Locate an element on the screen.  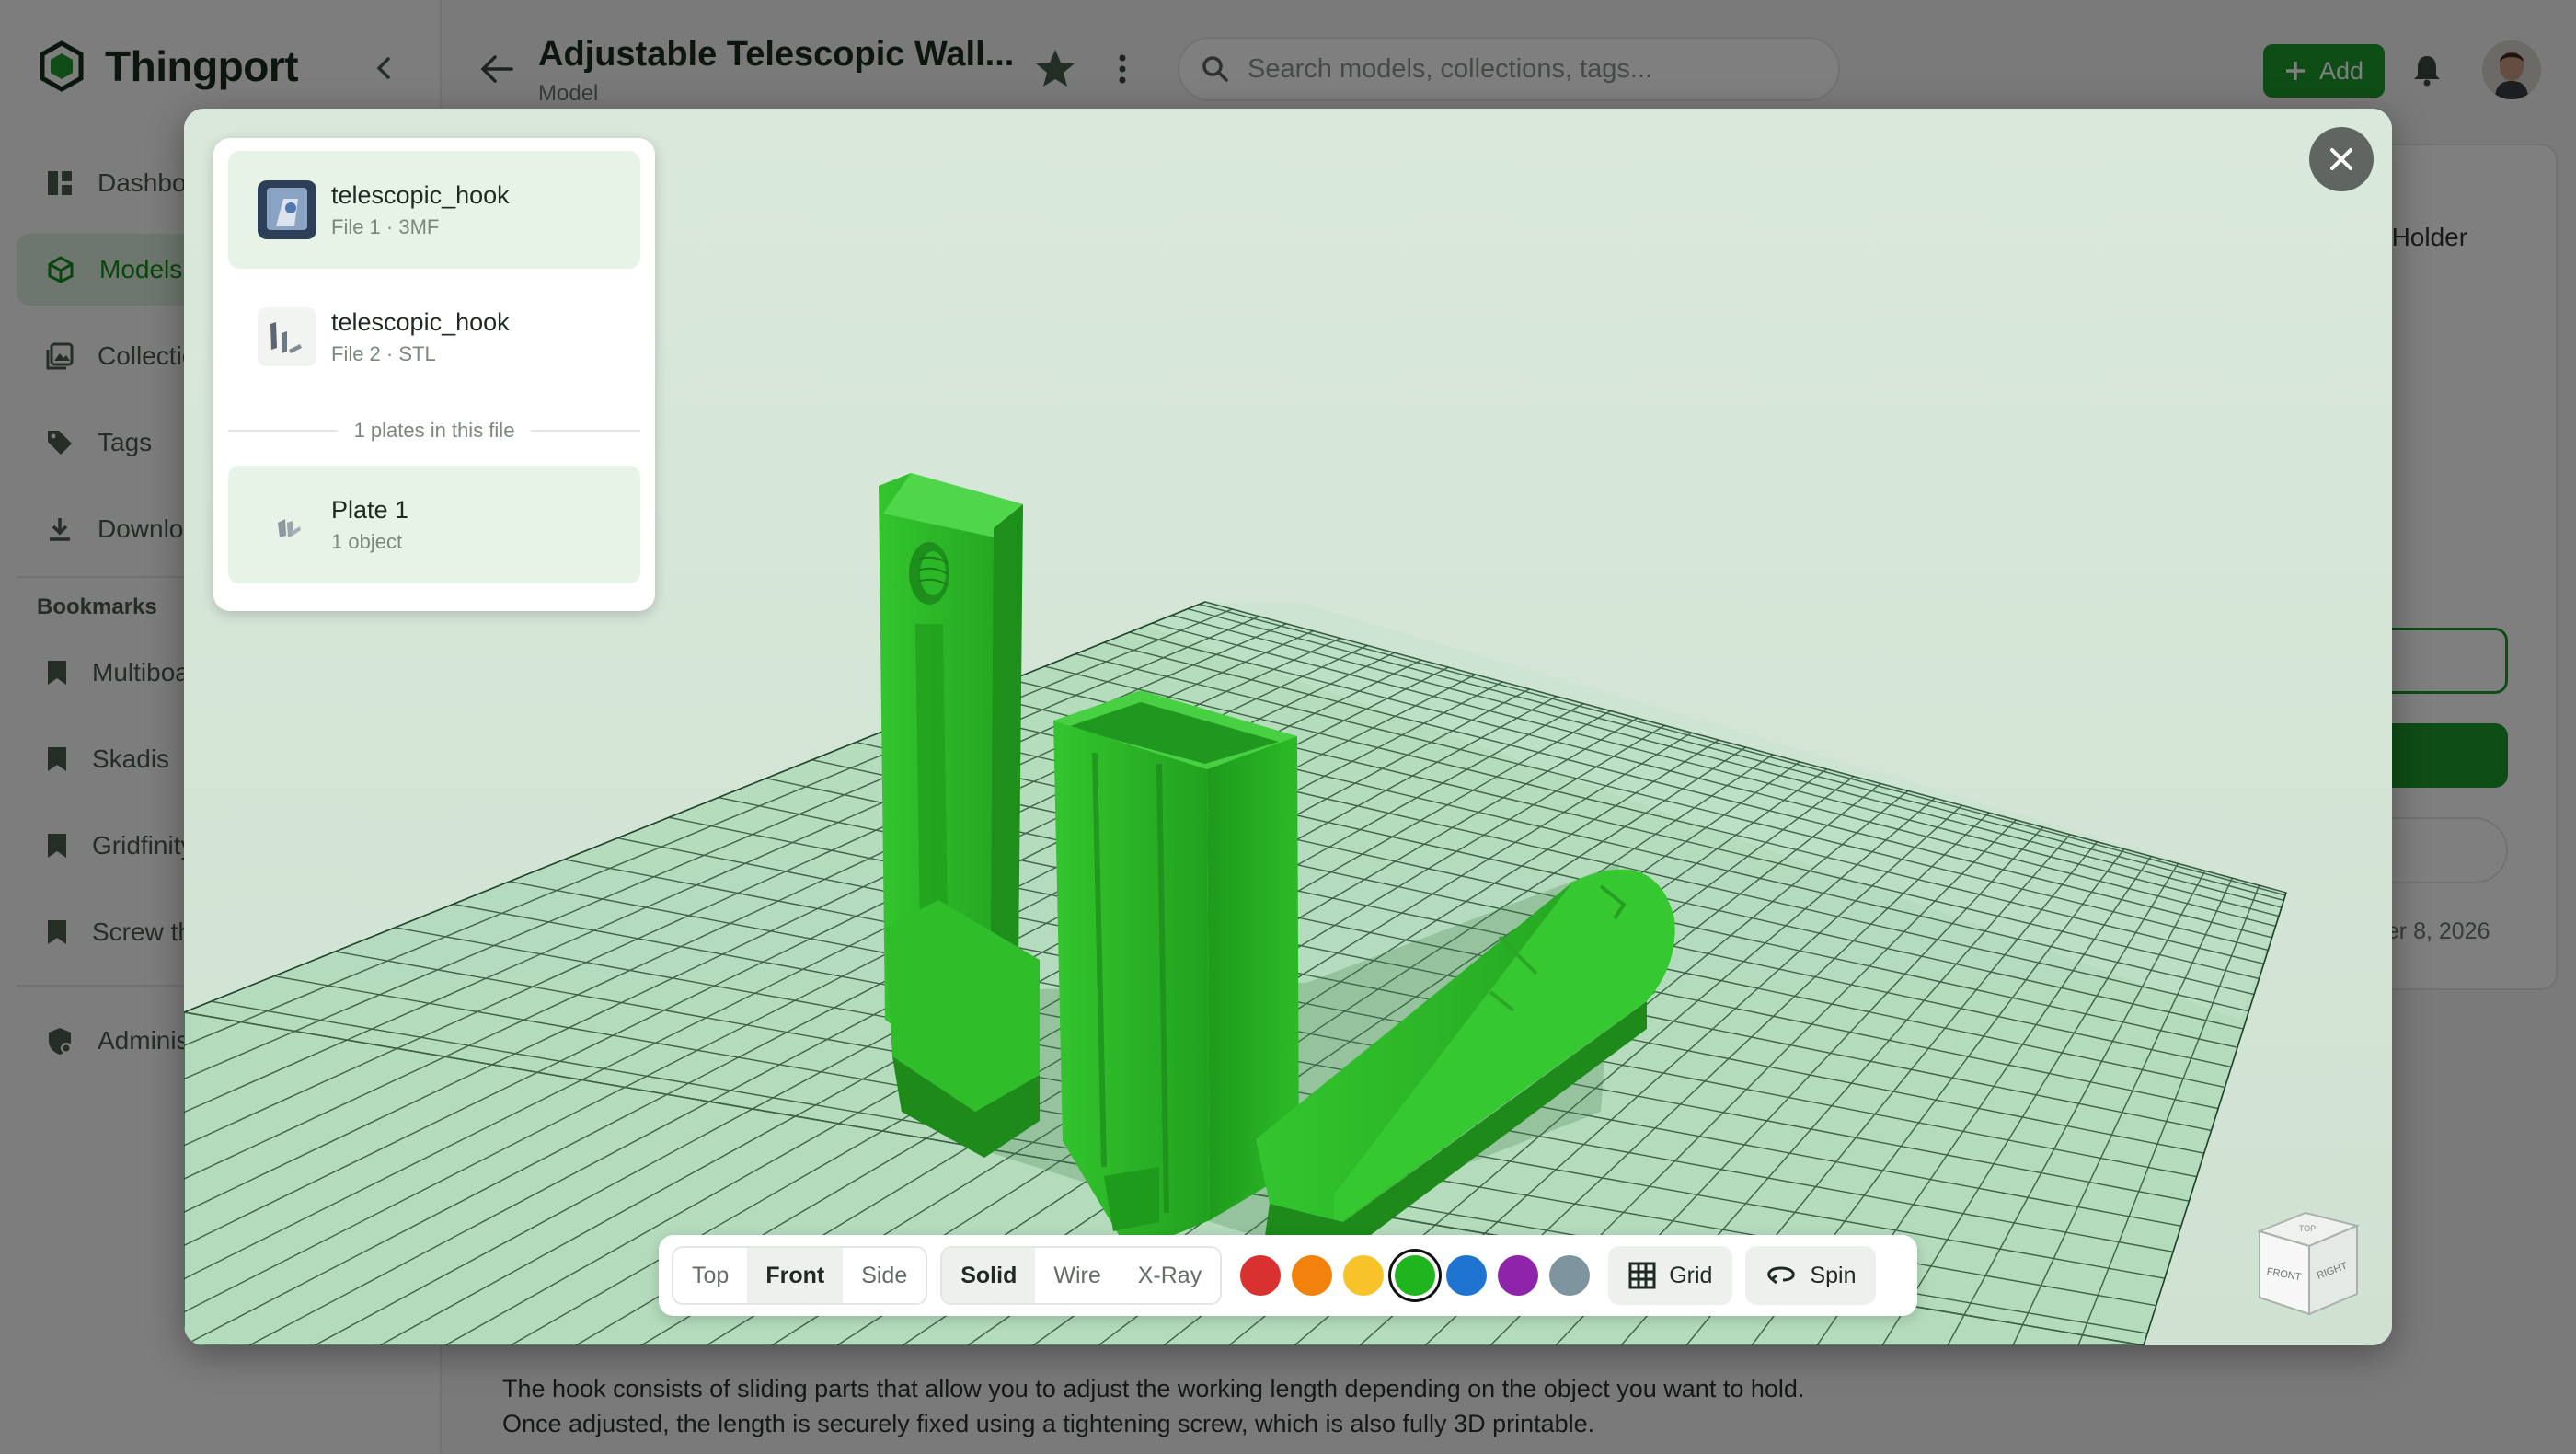
photo-thumbnail-icon is located at coordinates (287, 209).